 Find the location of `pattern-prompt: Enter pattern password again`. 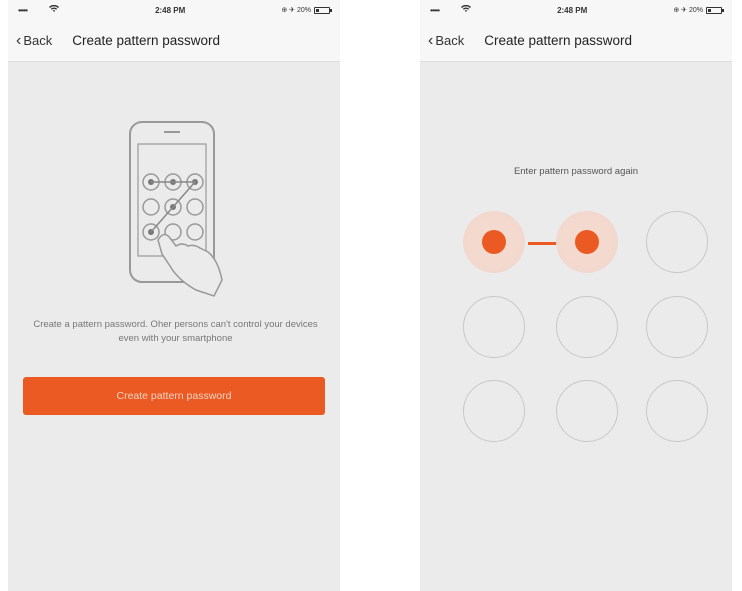

pattern-prompt: Enter pattern password again is located at coordinates (576, 171).